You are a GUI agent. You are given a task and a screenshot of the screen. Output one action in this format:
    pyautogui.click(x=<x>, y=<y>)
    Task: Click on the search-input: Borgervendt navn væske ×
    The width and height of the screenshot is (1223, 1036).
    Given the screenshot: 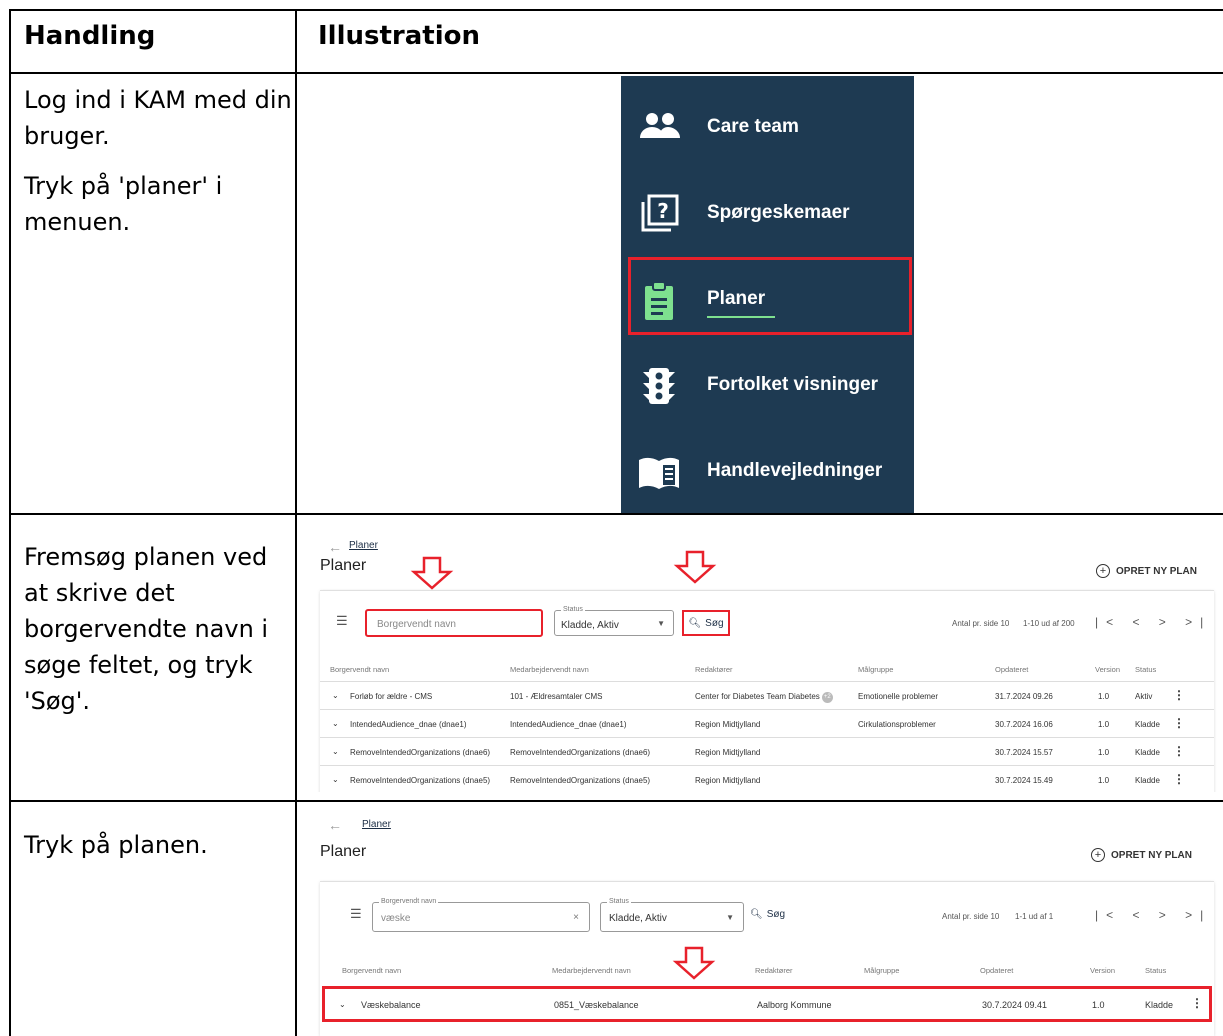 What is the action you would take?
    pyautogui.click(x=481, y=915)
    